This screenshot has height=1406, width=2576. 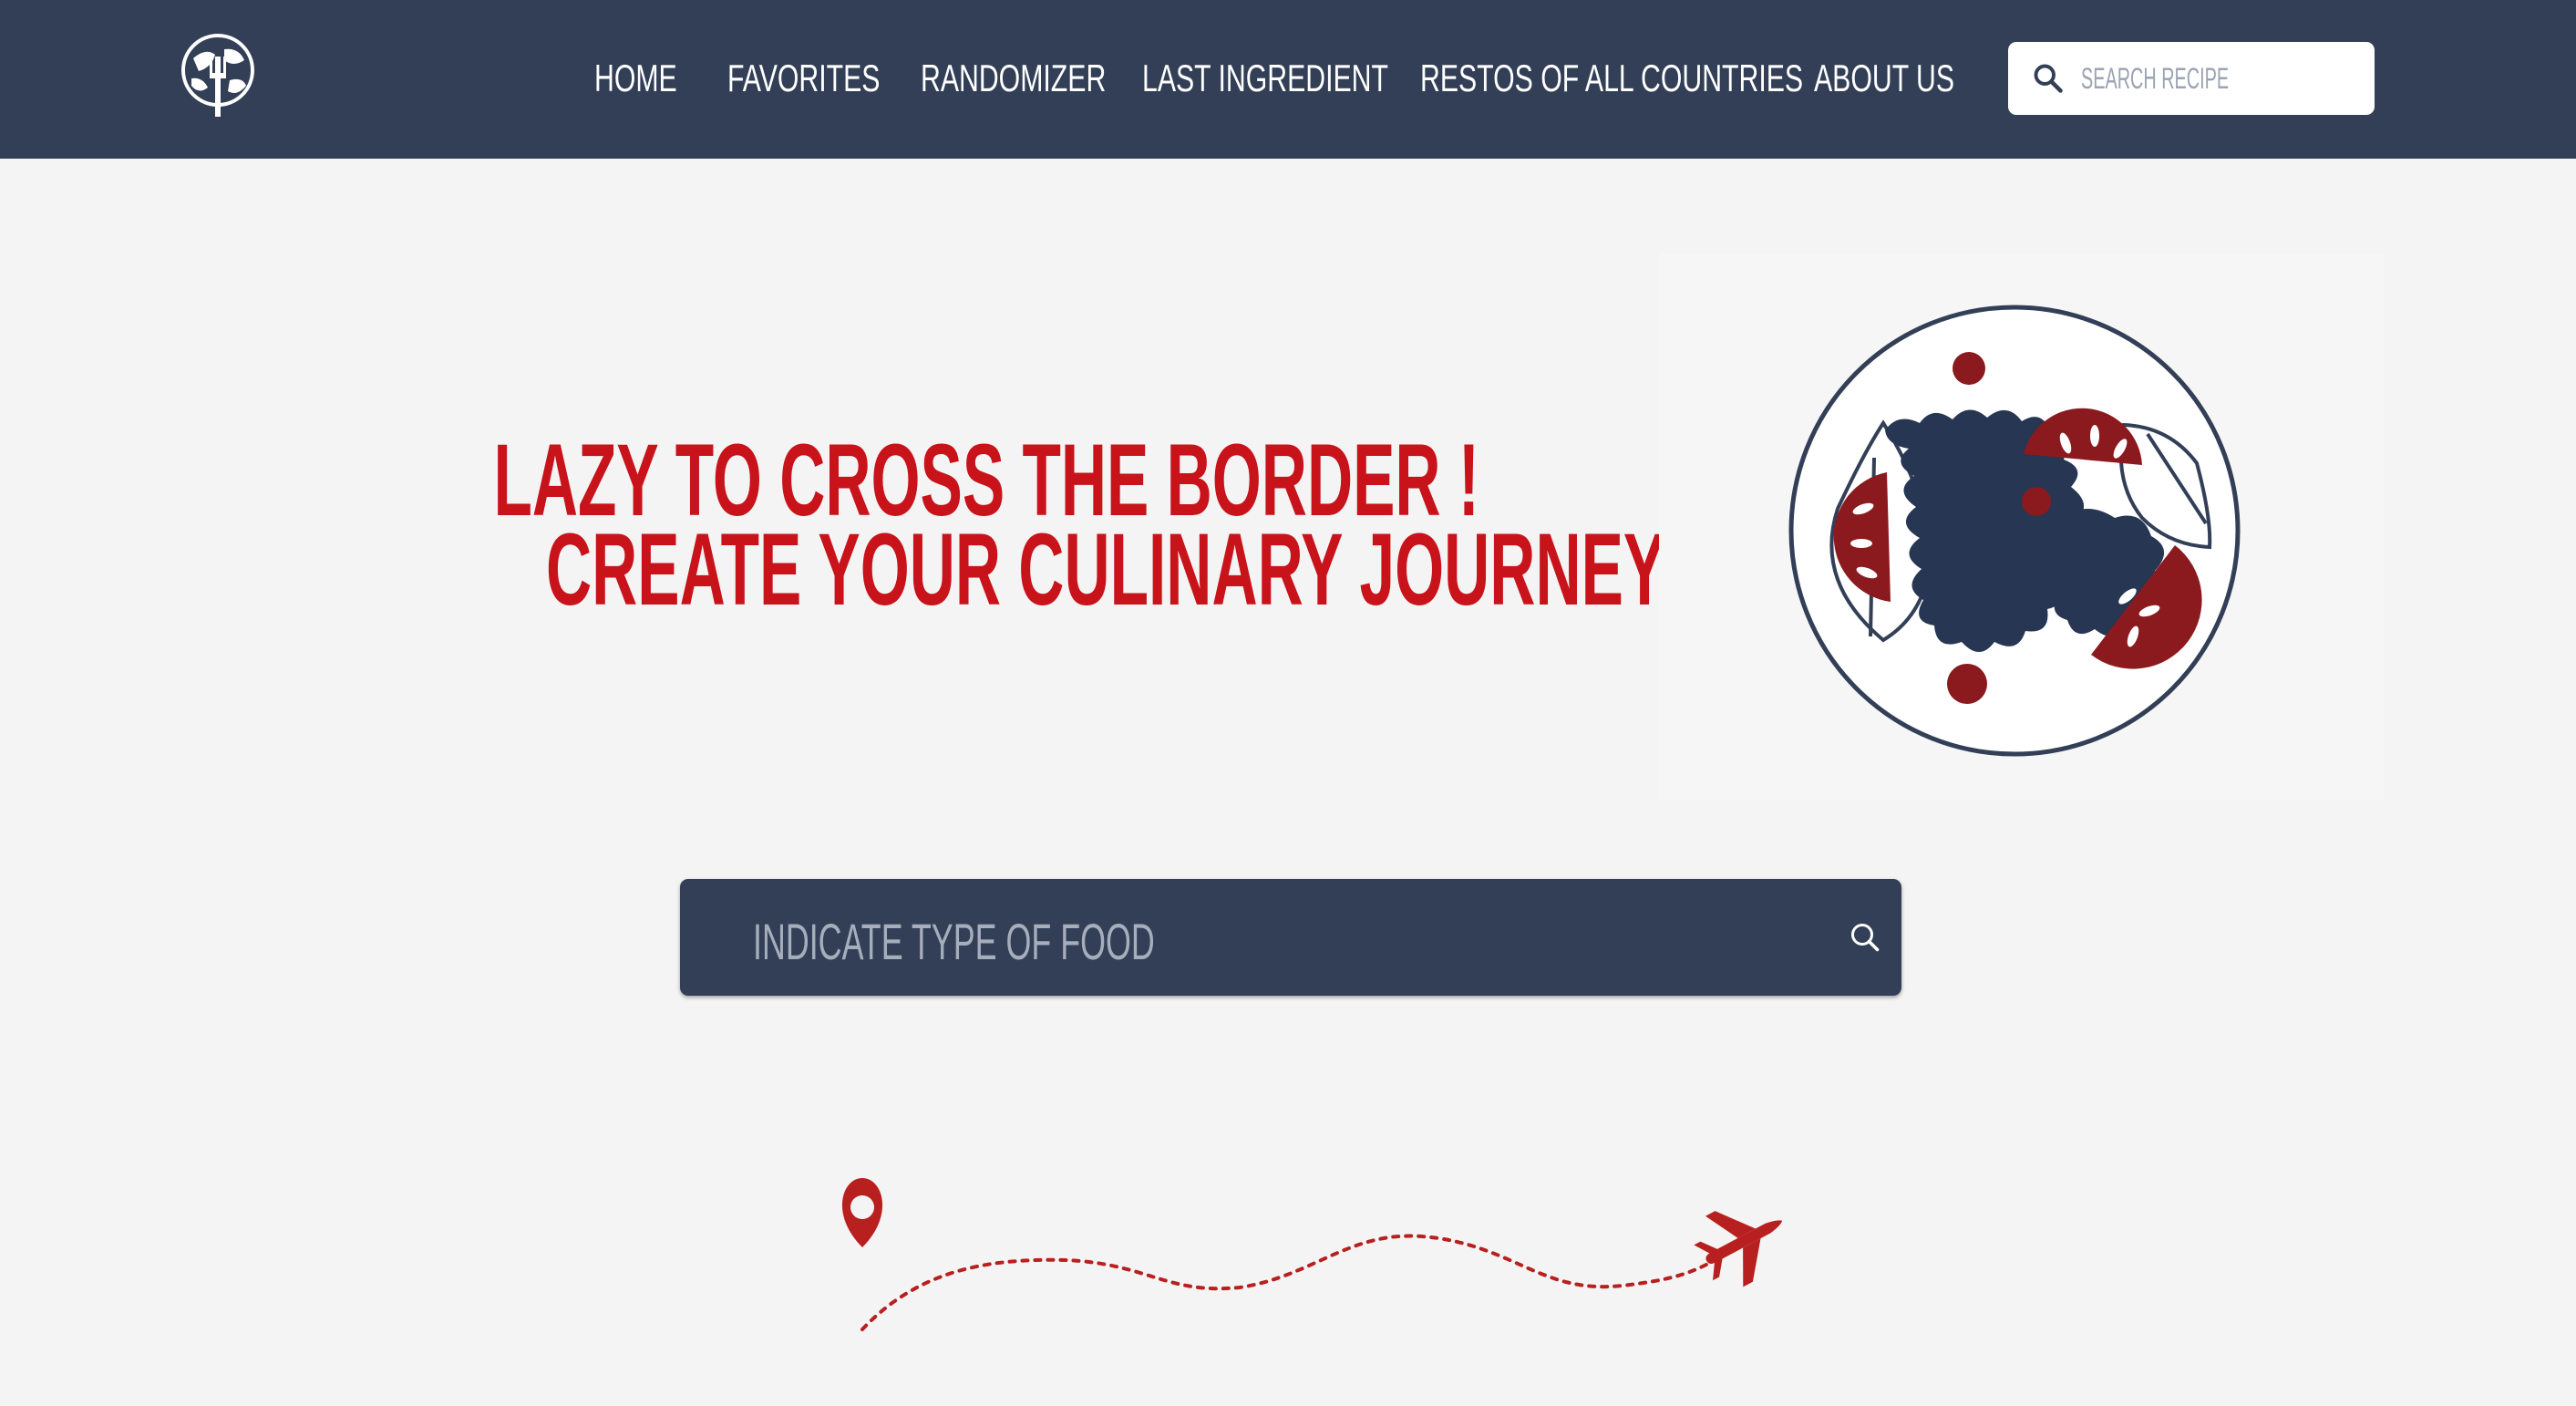 I want to click on recipe-search-box: SEARCH RECIPE, so click(x=2191, y=78).